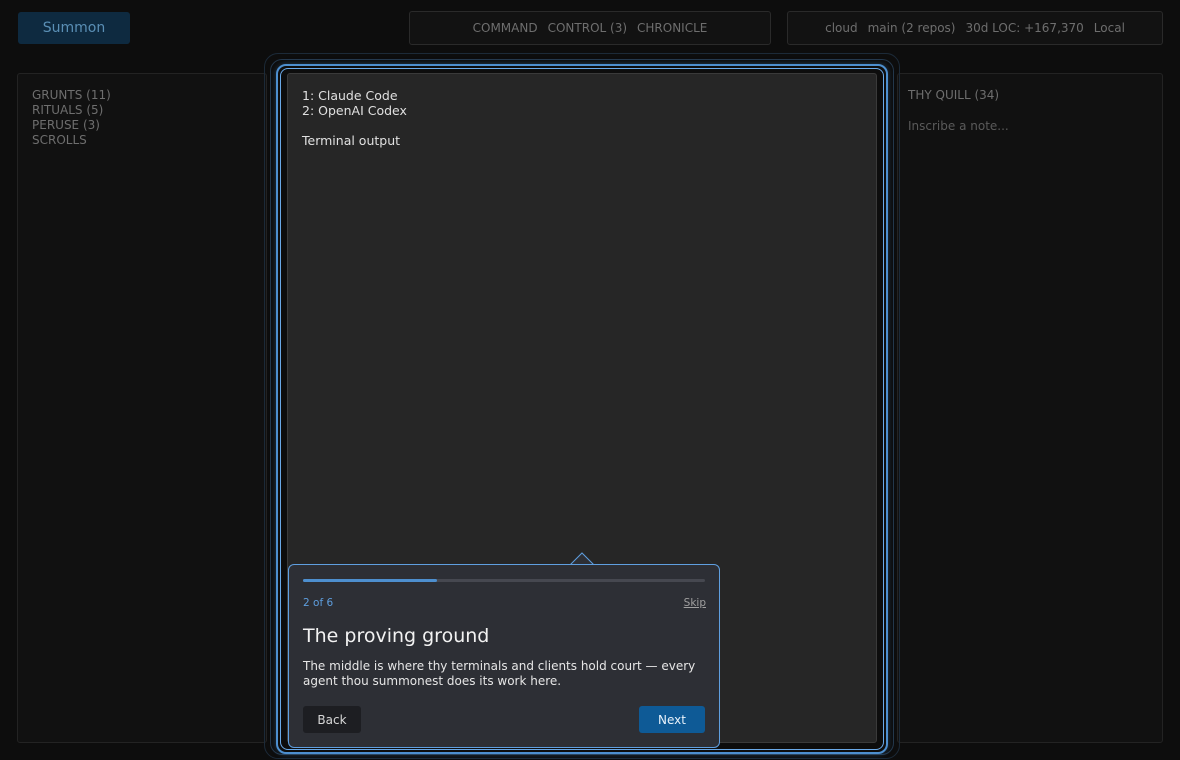 This screenshot has width=1180, height=760. Describe the element at coordinates (332, 719) in the screenshot. I see `tour-back-button: Back` at that location.